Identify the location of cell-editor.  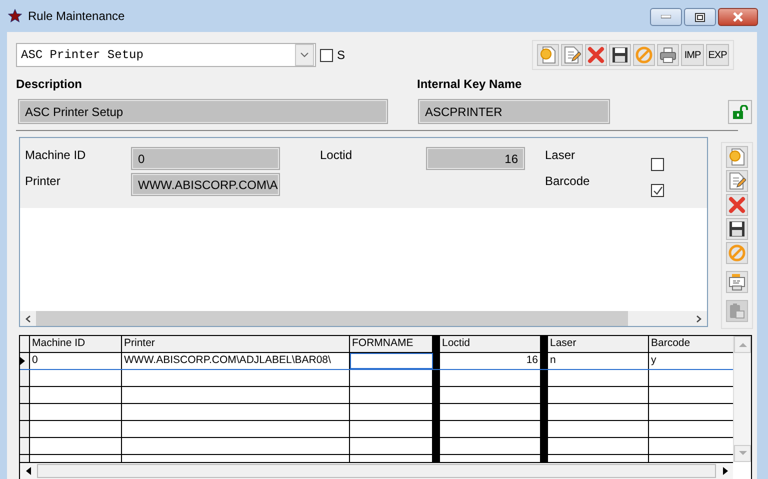
(391, 361).